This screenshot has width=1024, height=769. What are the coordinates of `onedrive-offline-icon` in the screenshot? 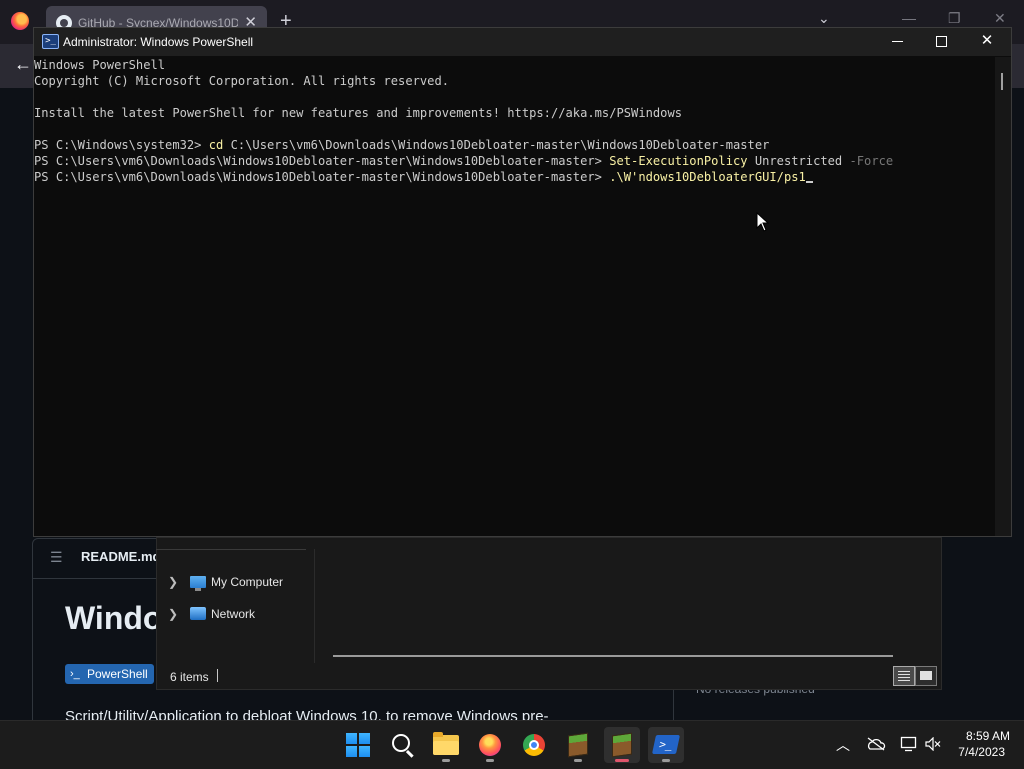 It's located at (876, 744).